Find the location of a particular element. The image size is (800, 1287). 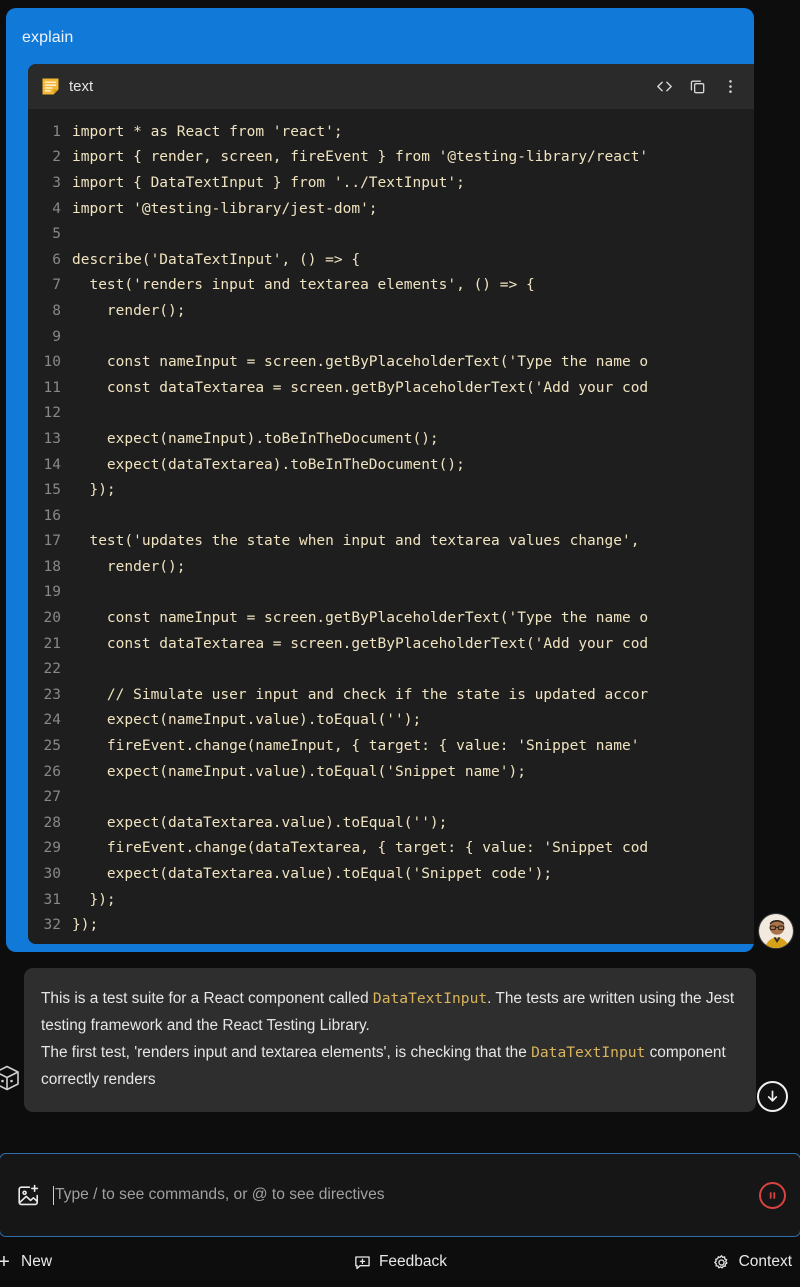

copy-icon is located at coordinates (697, 86).